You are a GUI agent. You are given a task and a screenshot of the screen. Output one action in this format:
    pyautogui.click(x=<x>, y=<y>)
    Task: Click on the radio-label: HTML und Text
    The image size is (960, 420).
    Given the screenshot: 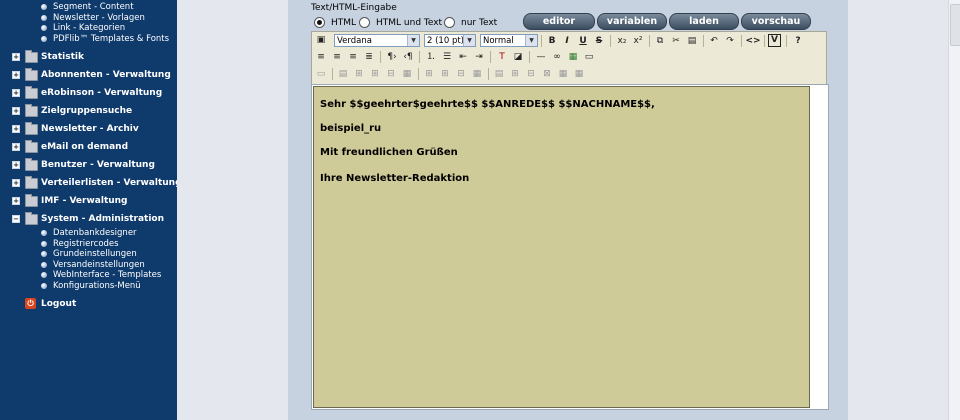 What is the action you would take?
    pyautogui.click(x=409, y=23)
    